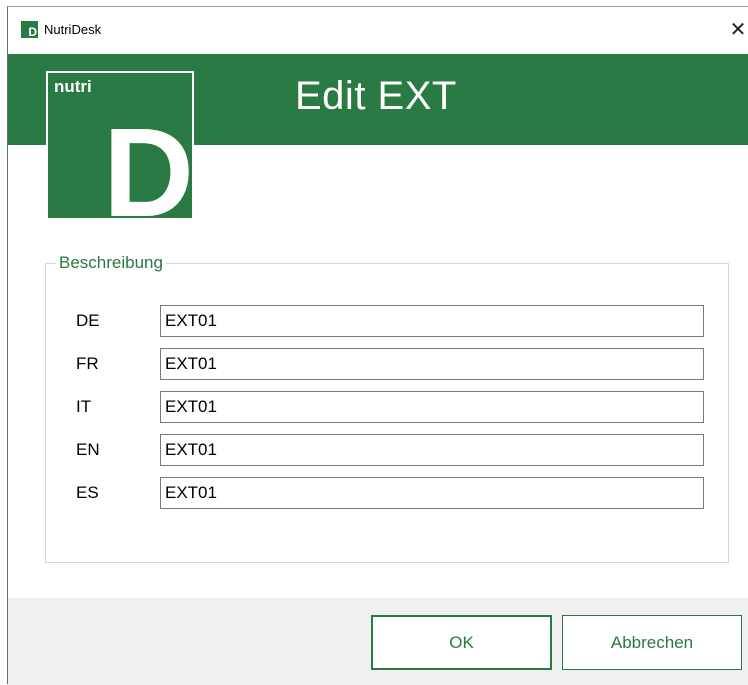 The image size is (748, 685). Describe the element at coordinates (432, 407) in the screenshot. I see `input-it` at that location.